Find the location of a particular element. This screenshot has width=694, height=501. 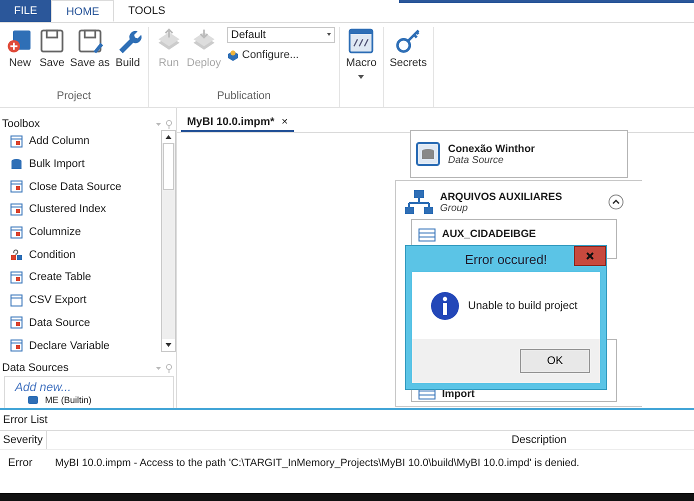

box-icon is located at coordinates (233, 55).